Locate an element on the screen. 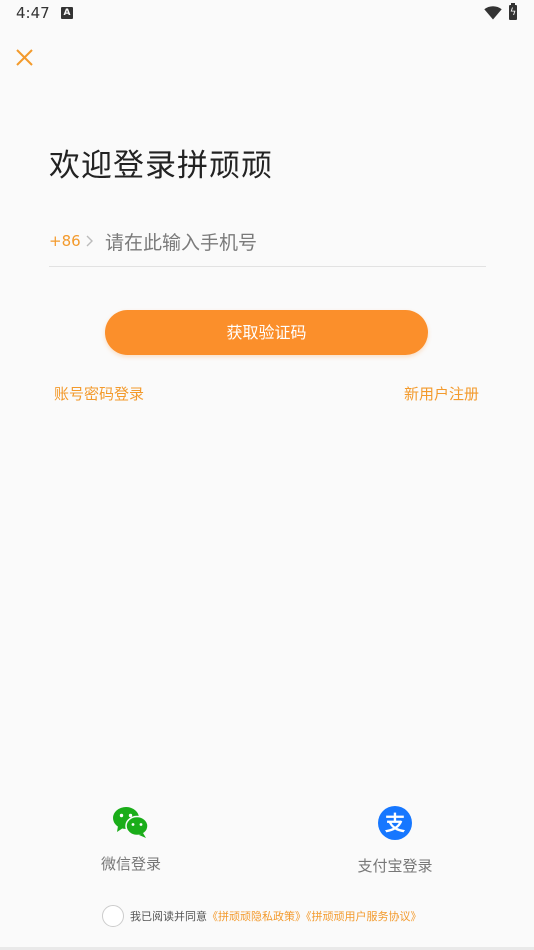 The image size is (534, 950). close-icon is located at coordinates (24, 57).